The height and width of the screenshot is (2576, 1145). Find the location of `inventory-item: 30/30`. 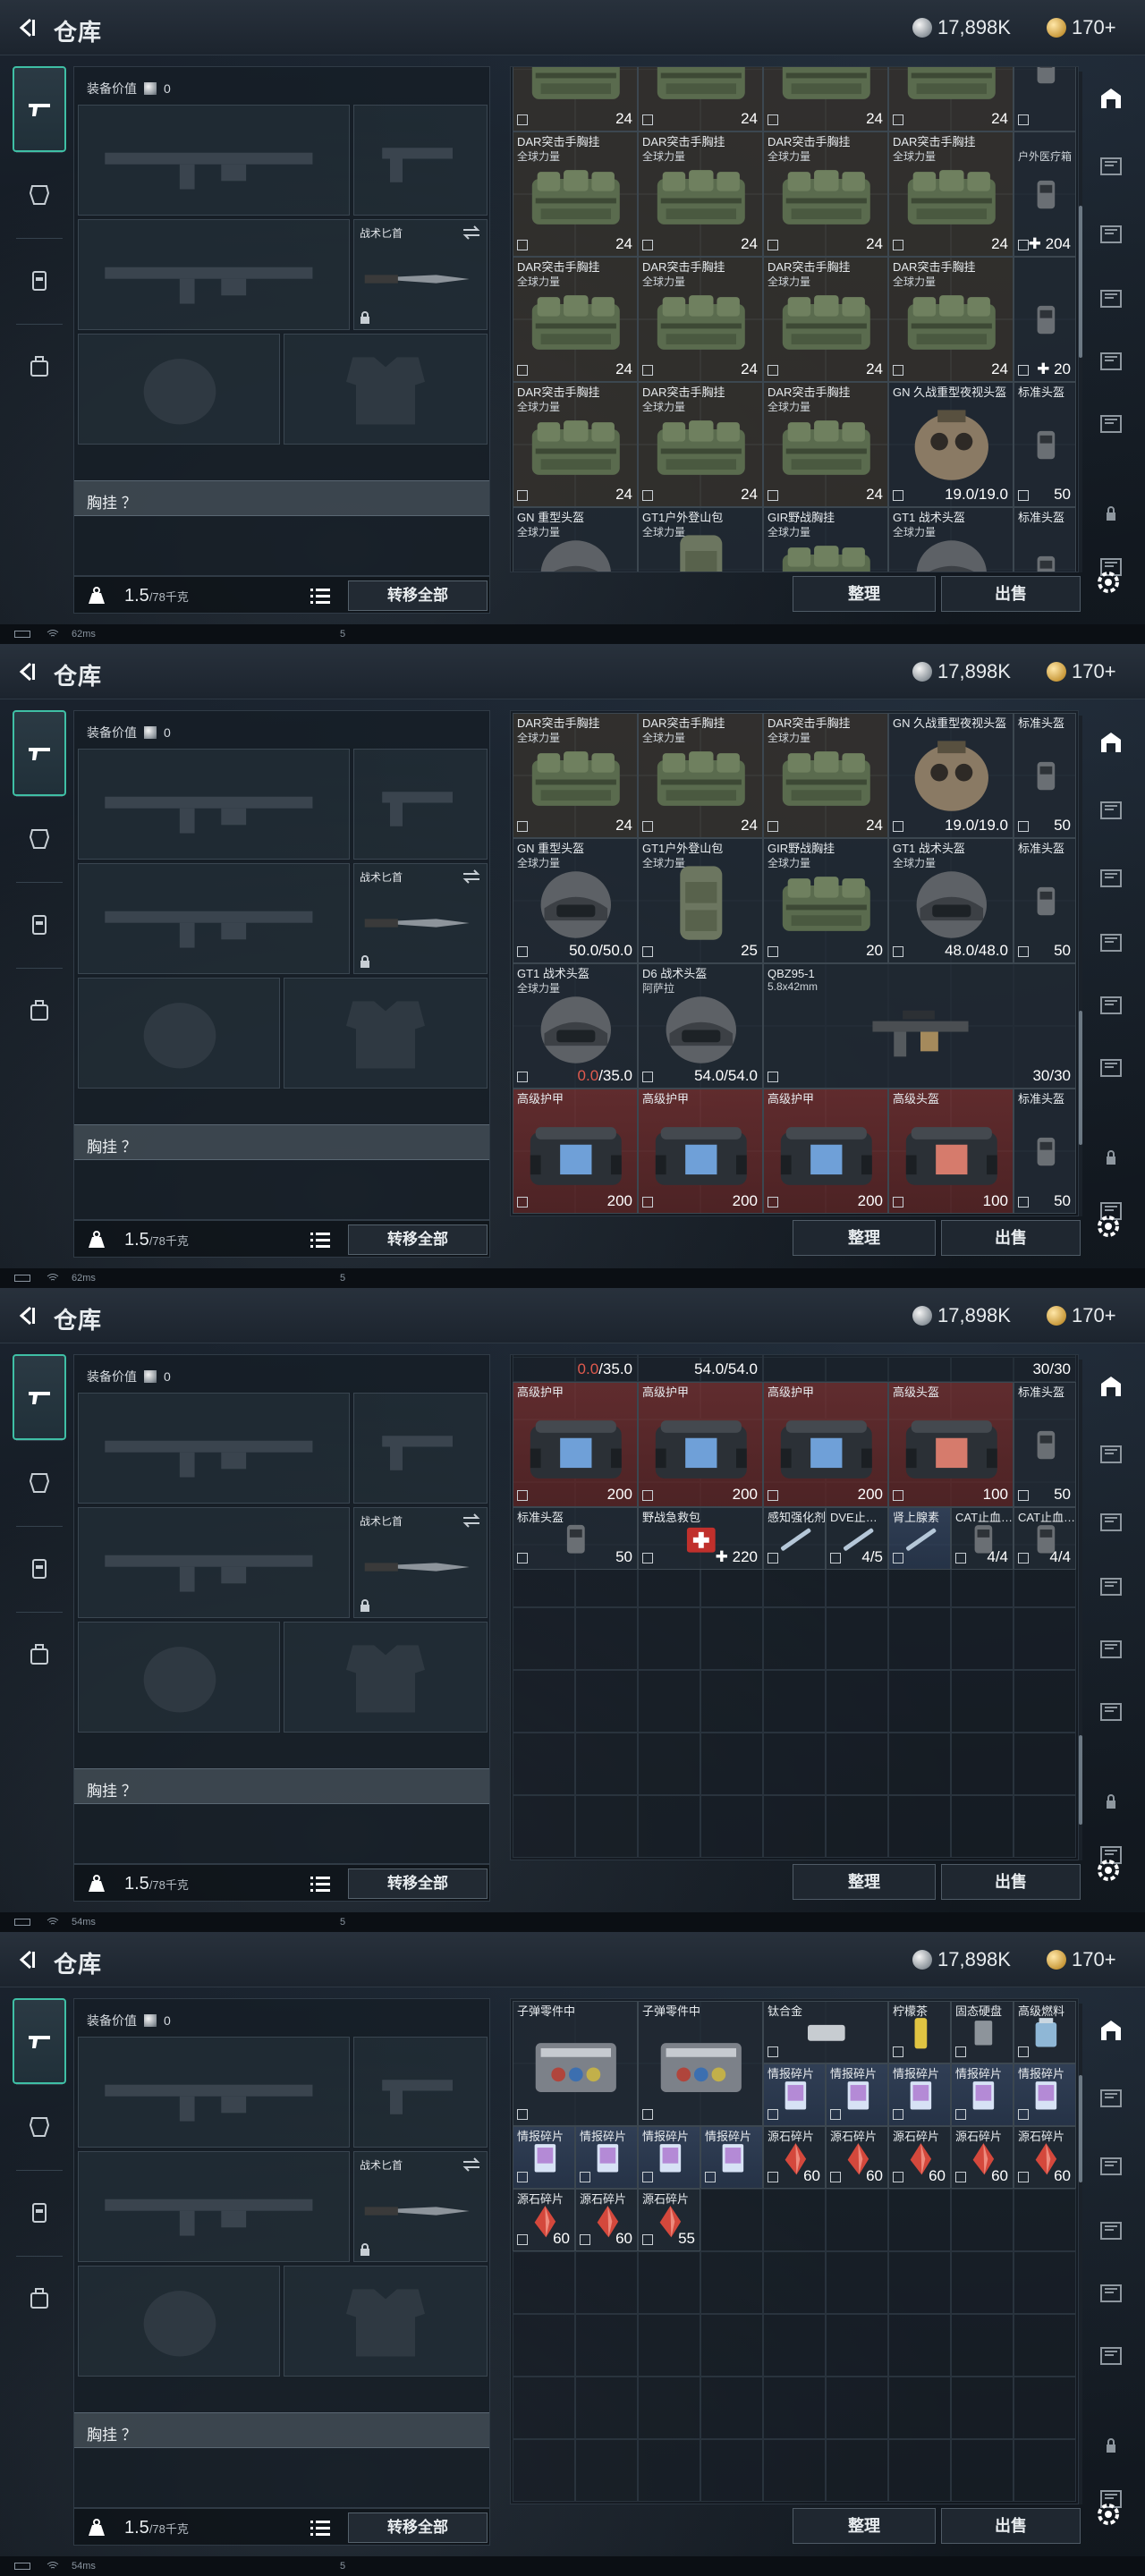

inventory-item: 30/30 is located at coordinates (919, 1368).